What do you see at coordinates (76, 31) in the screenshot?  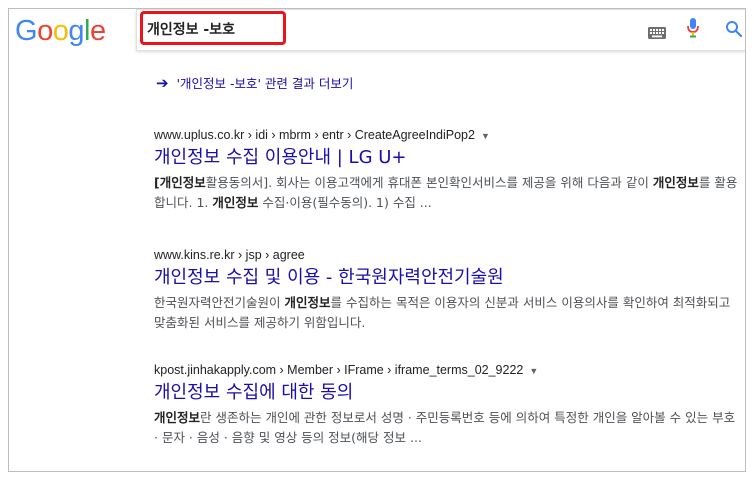 I see `logo-letter: g` at bounding box center [76, 31].